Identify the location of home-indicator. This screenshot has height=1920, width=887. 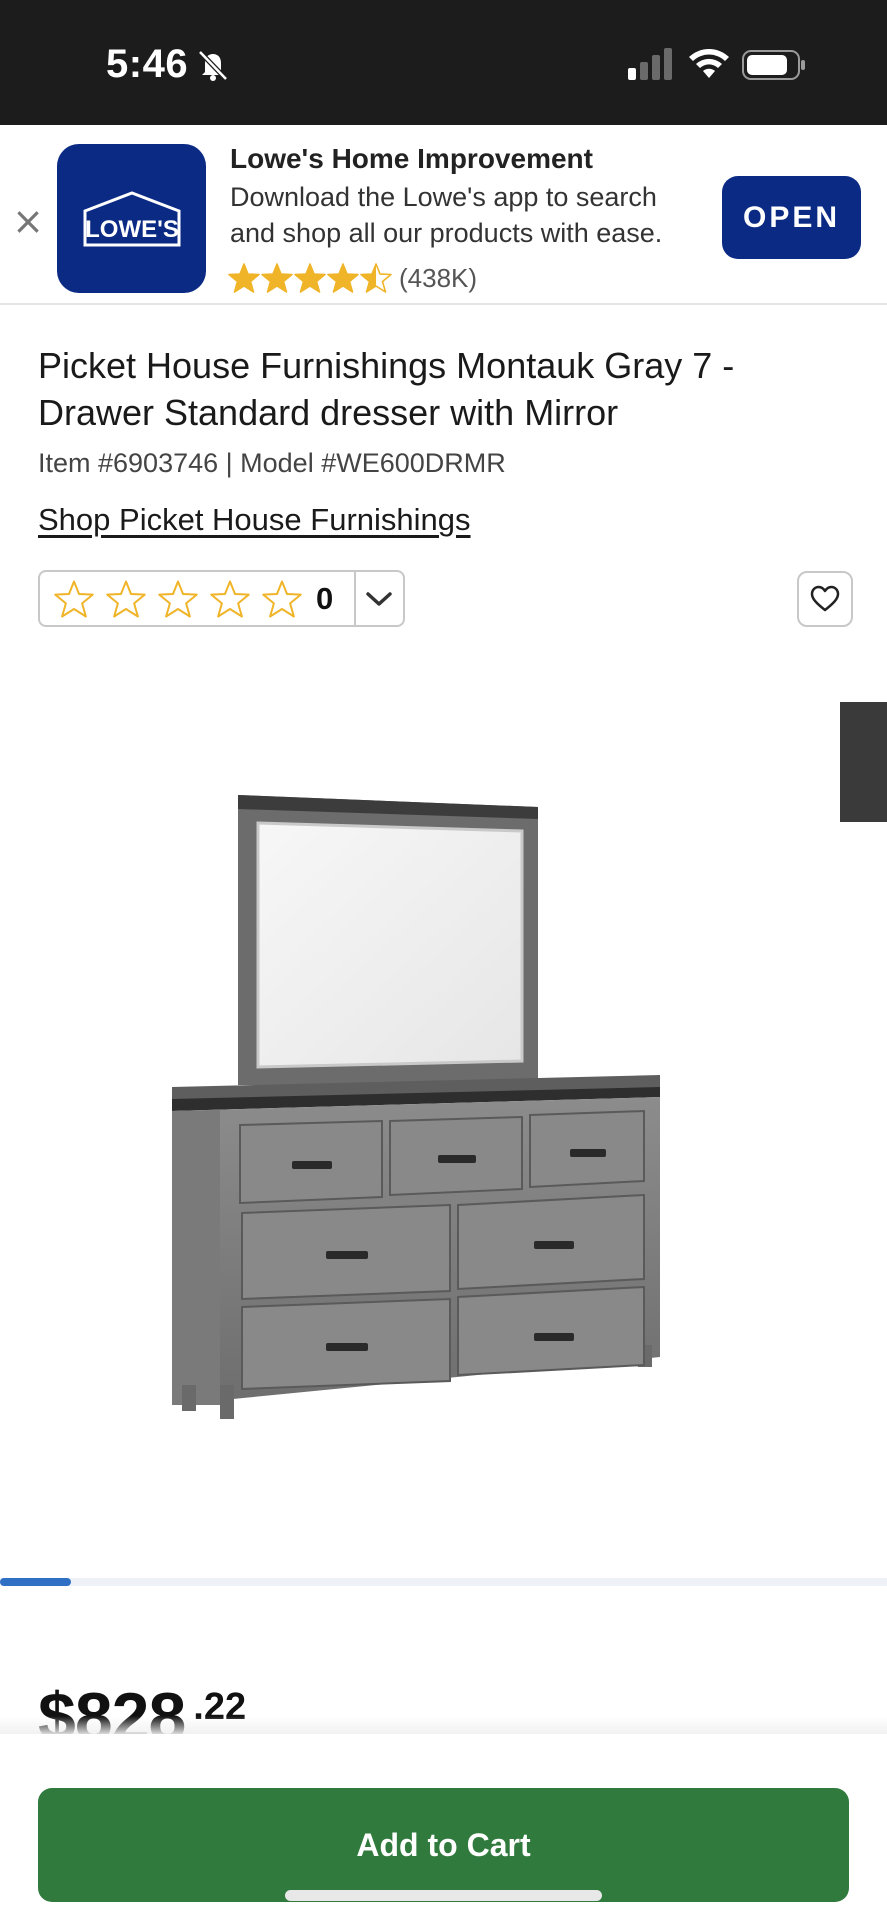
(443, 1895).